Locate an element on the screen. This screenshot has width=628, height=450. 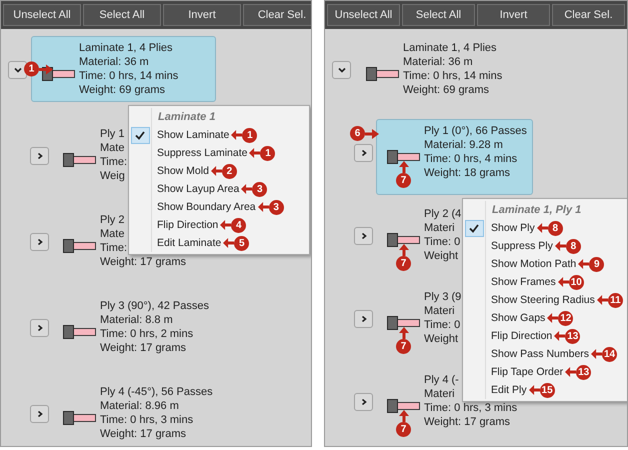
menu-item: Edit Laminate is located at coordinates (189, 243).